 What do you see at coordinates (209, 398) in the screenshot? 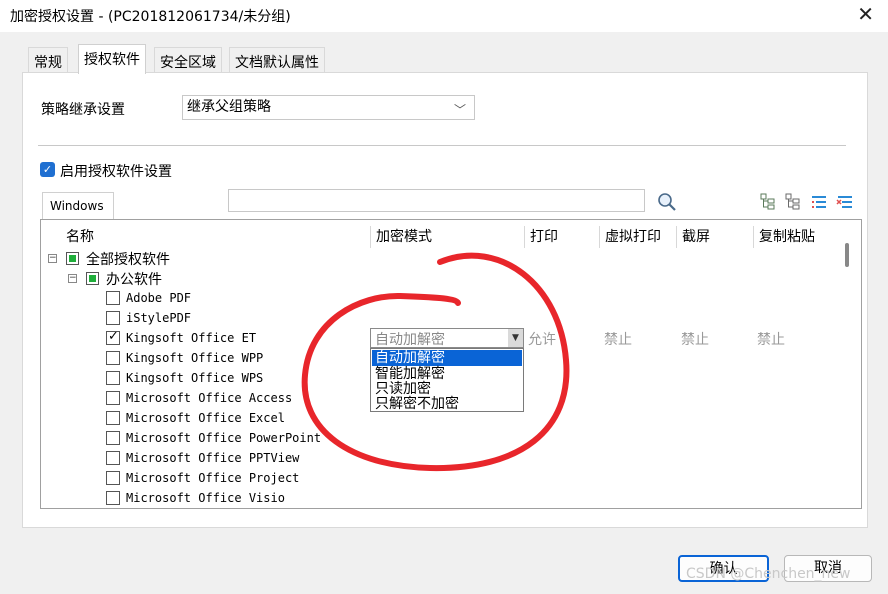
I see `app-name: Microsoft Office Access` at bounding box center [209, 398].